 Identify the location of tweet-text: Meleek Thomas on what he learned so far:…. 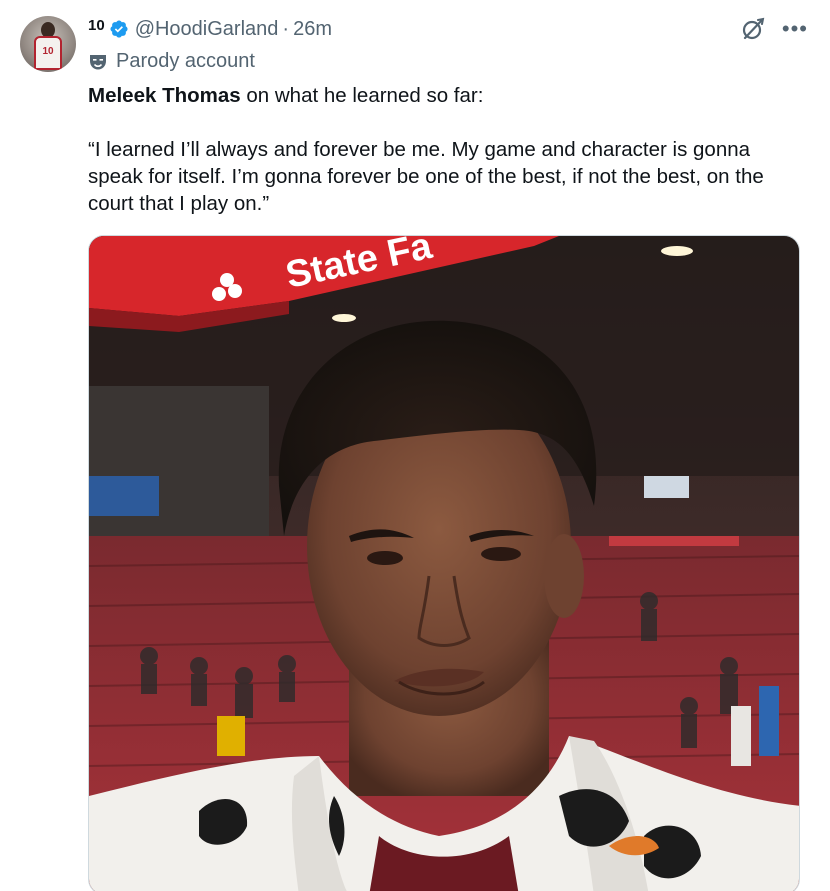
(448, 149).